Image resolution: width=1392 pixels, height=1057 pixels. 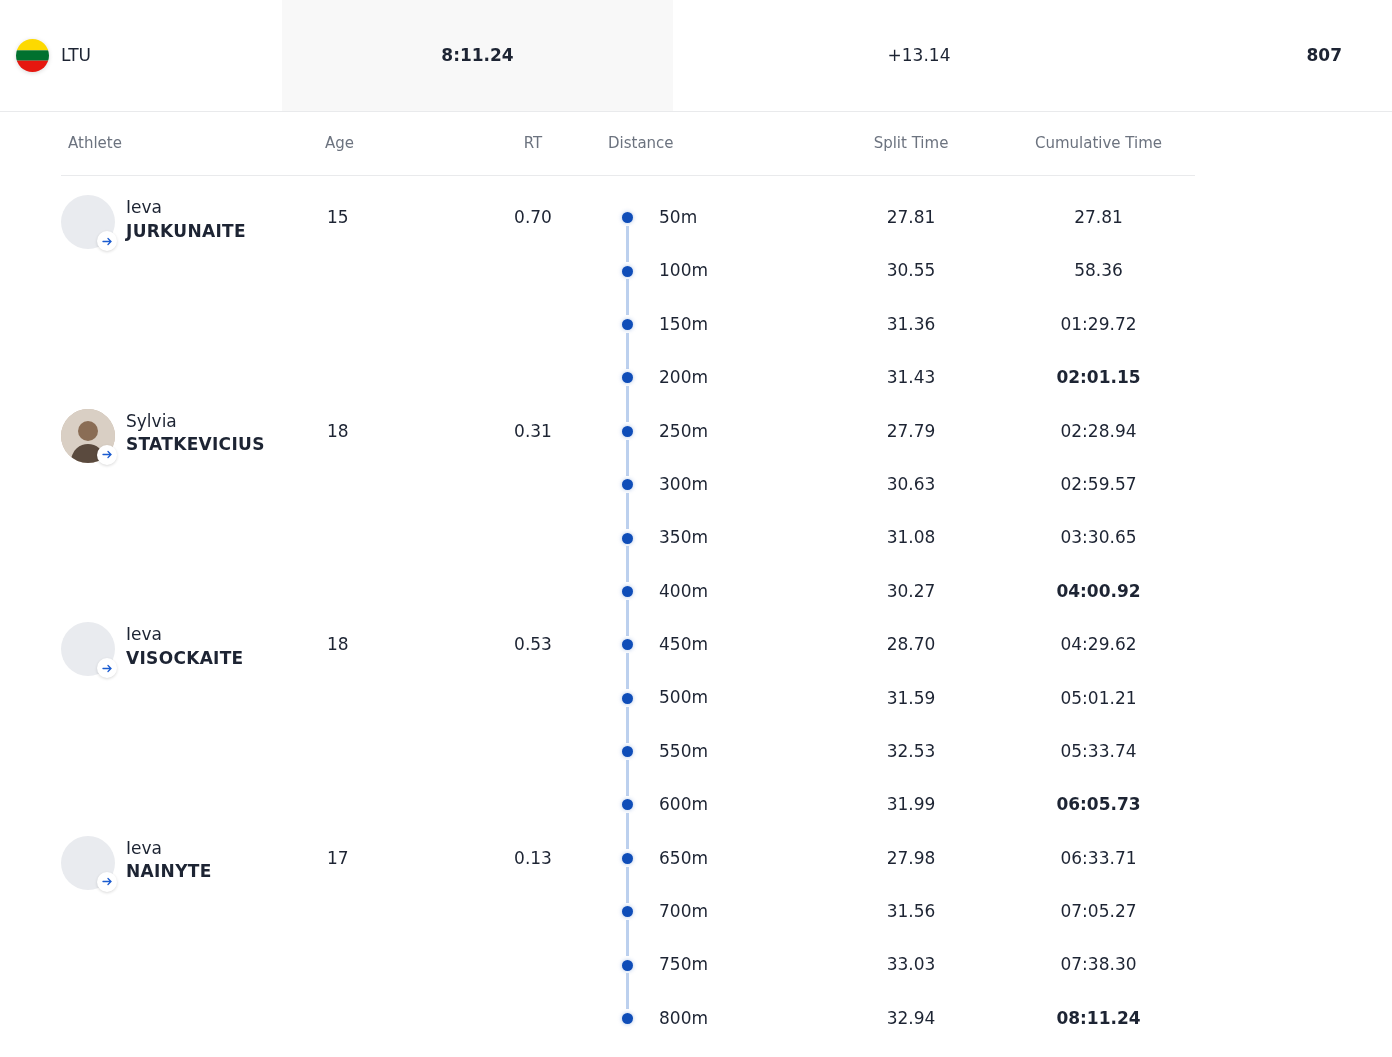 What do you see at coordinates (919, 55) in the screenshot?
I see `time-behind: +13.14` at bounding box center [919, 55].